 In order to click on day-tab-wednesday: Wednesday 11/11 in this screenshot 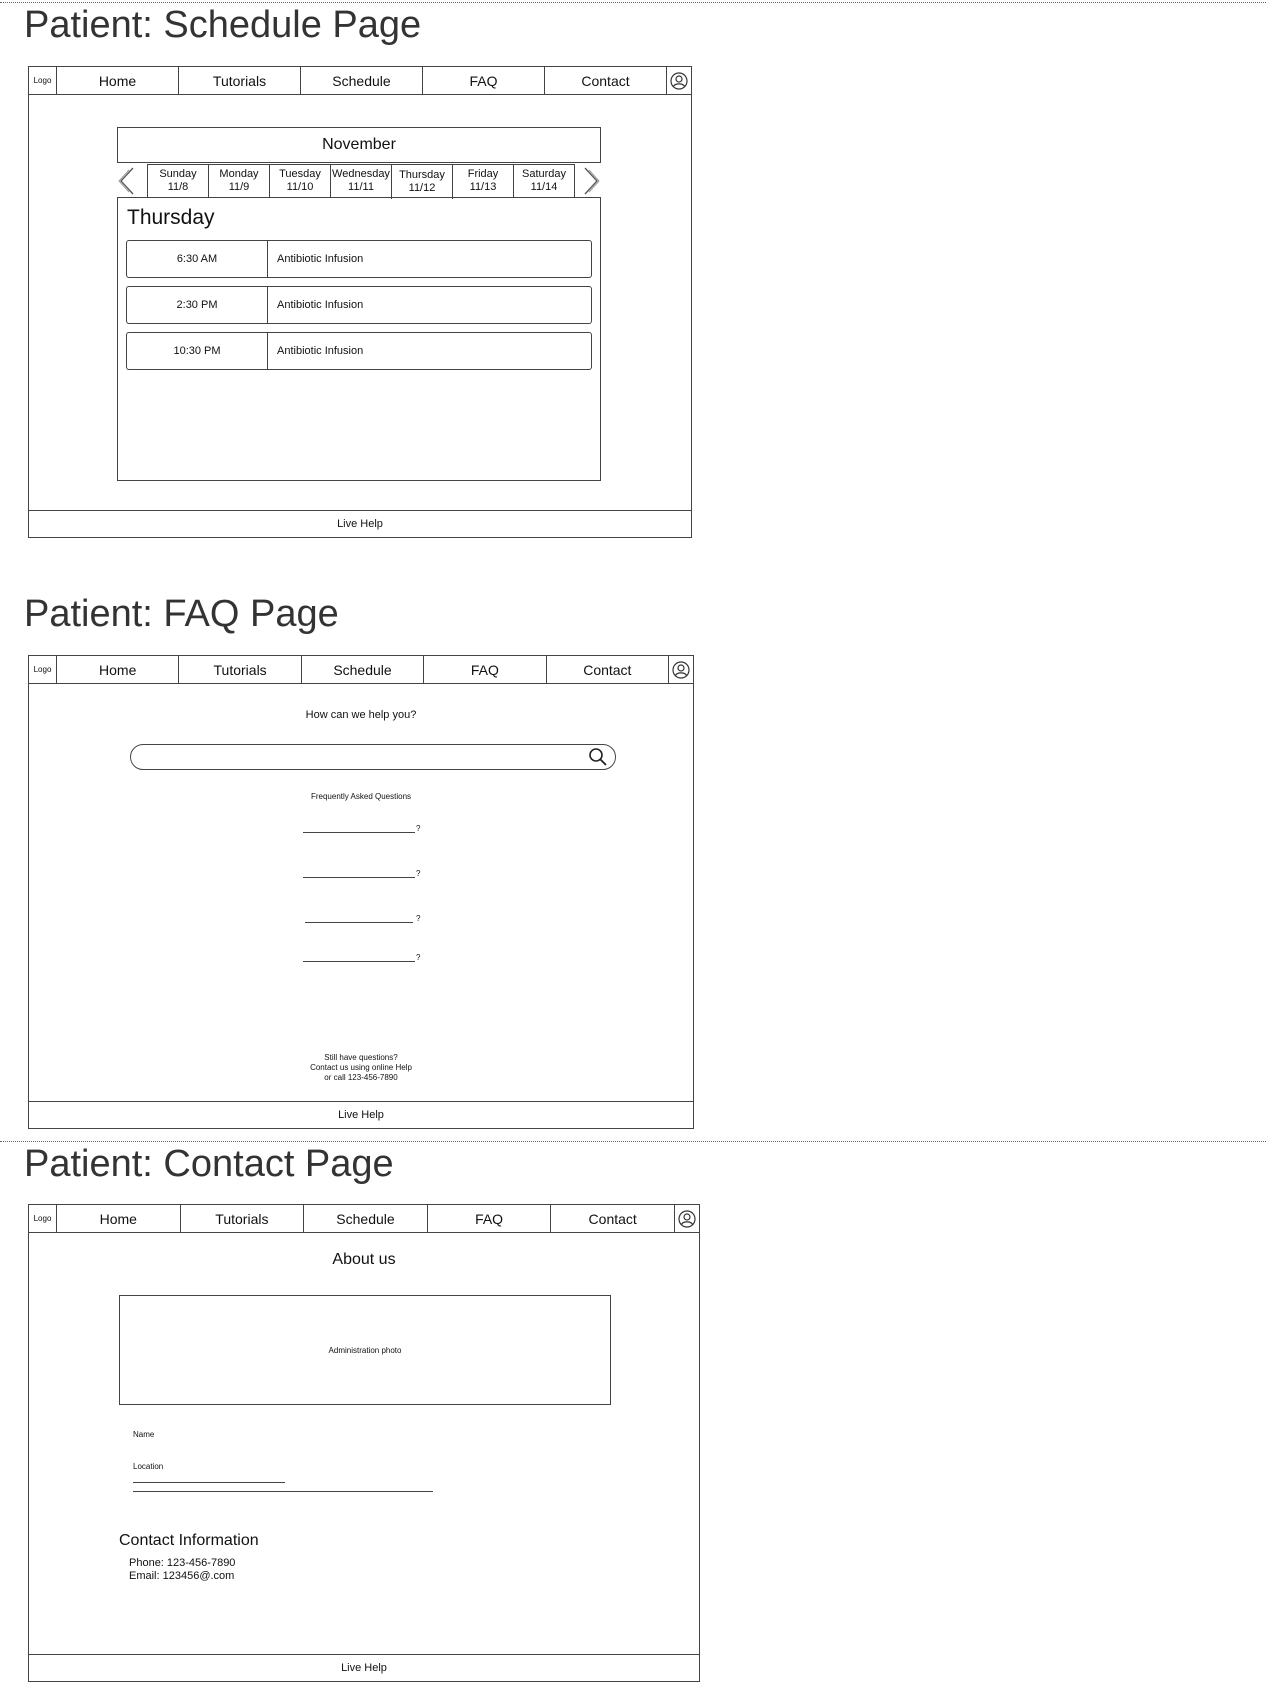, I will do `click(361, 181)`.